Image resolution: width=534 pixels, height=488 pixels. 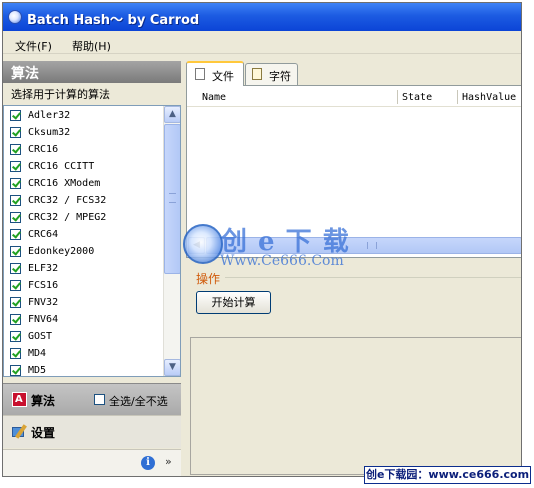 I want to click on menu-help: 帮助(H), so click(x=91, y=46).